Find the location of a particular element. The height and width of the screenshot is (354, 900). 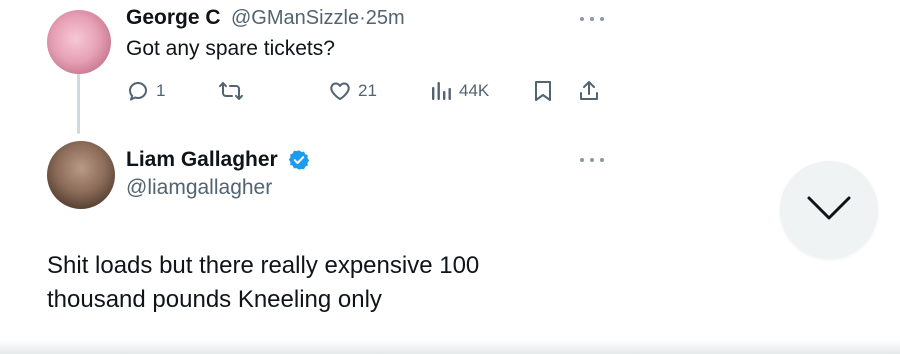

author-handle: @liamgallagher is located at coordinates (199, 188).